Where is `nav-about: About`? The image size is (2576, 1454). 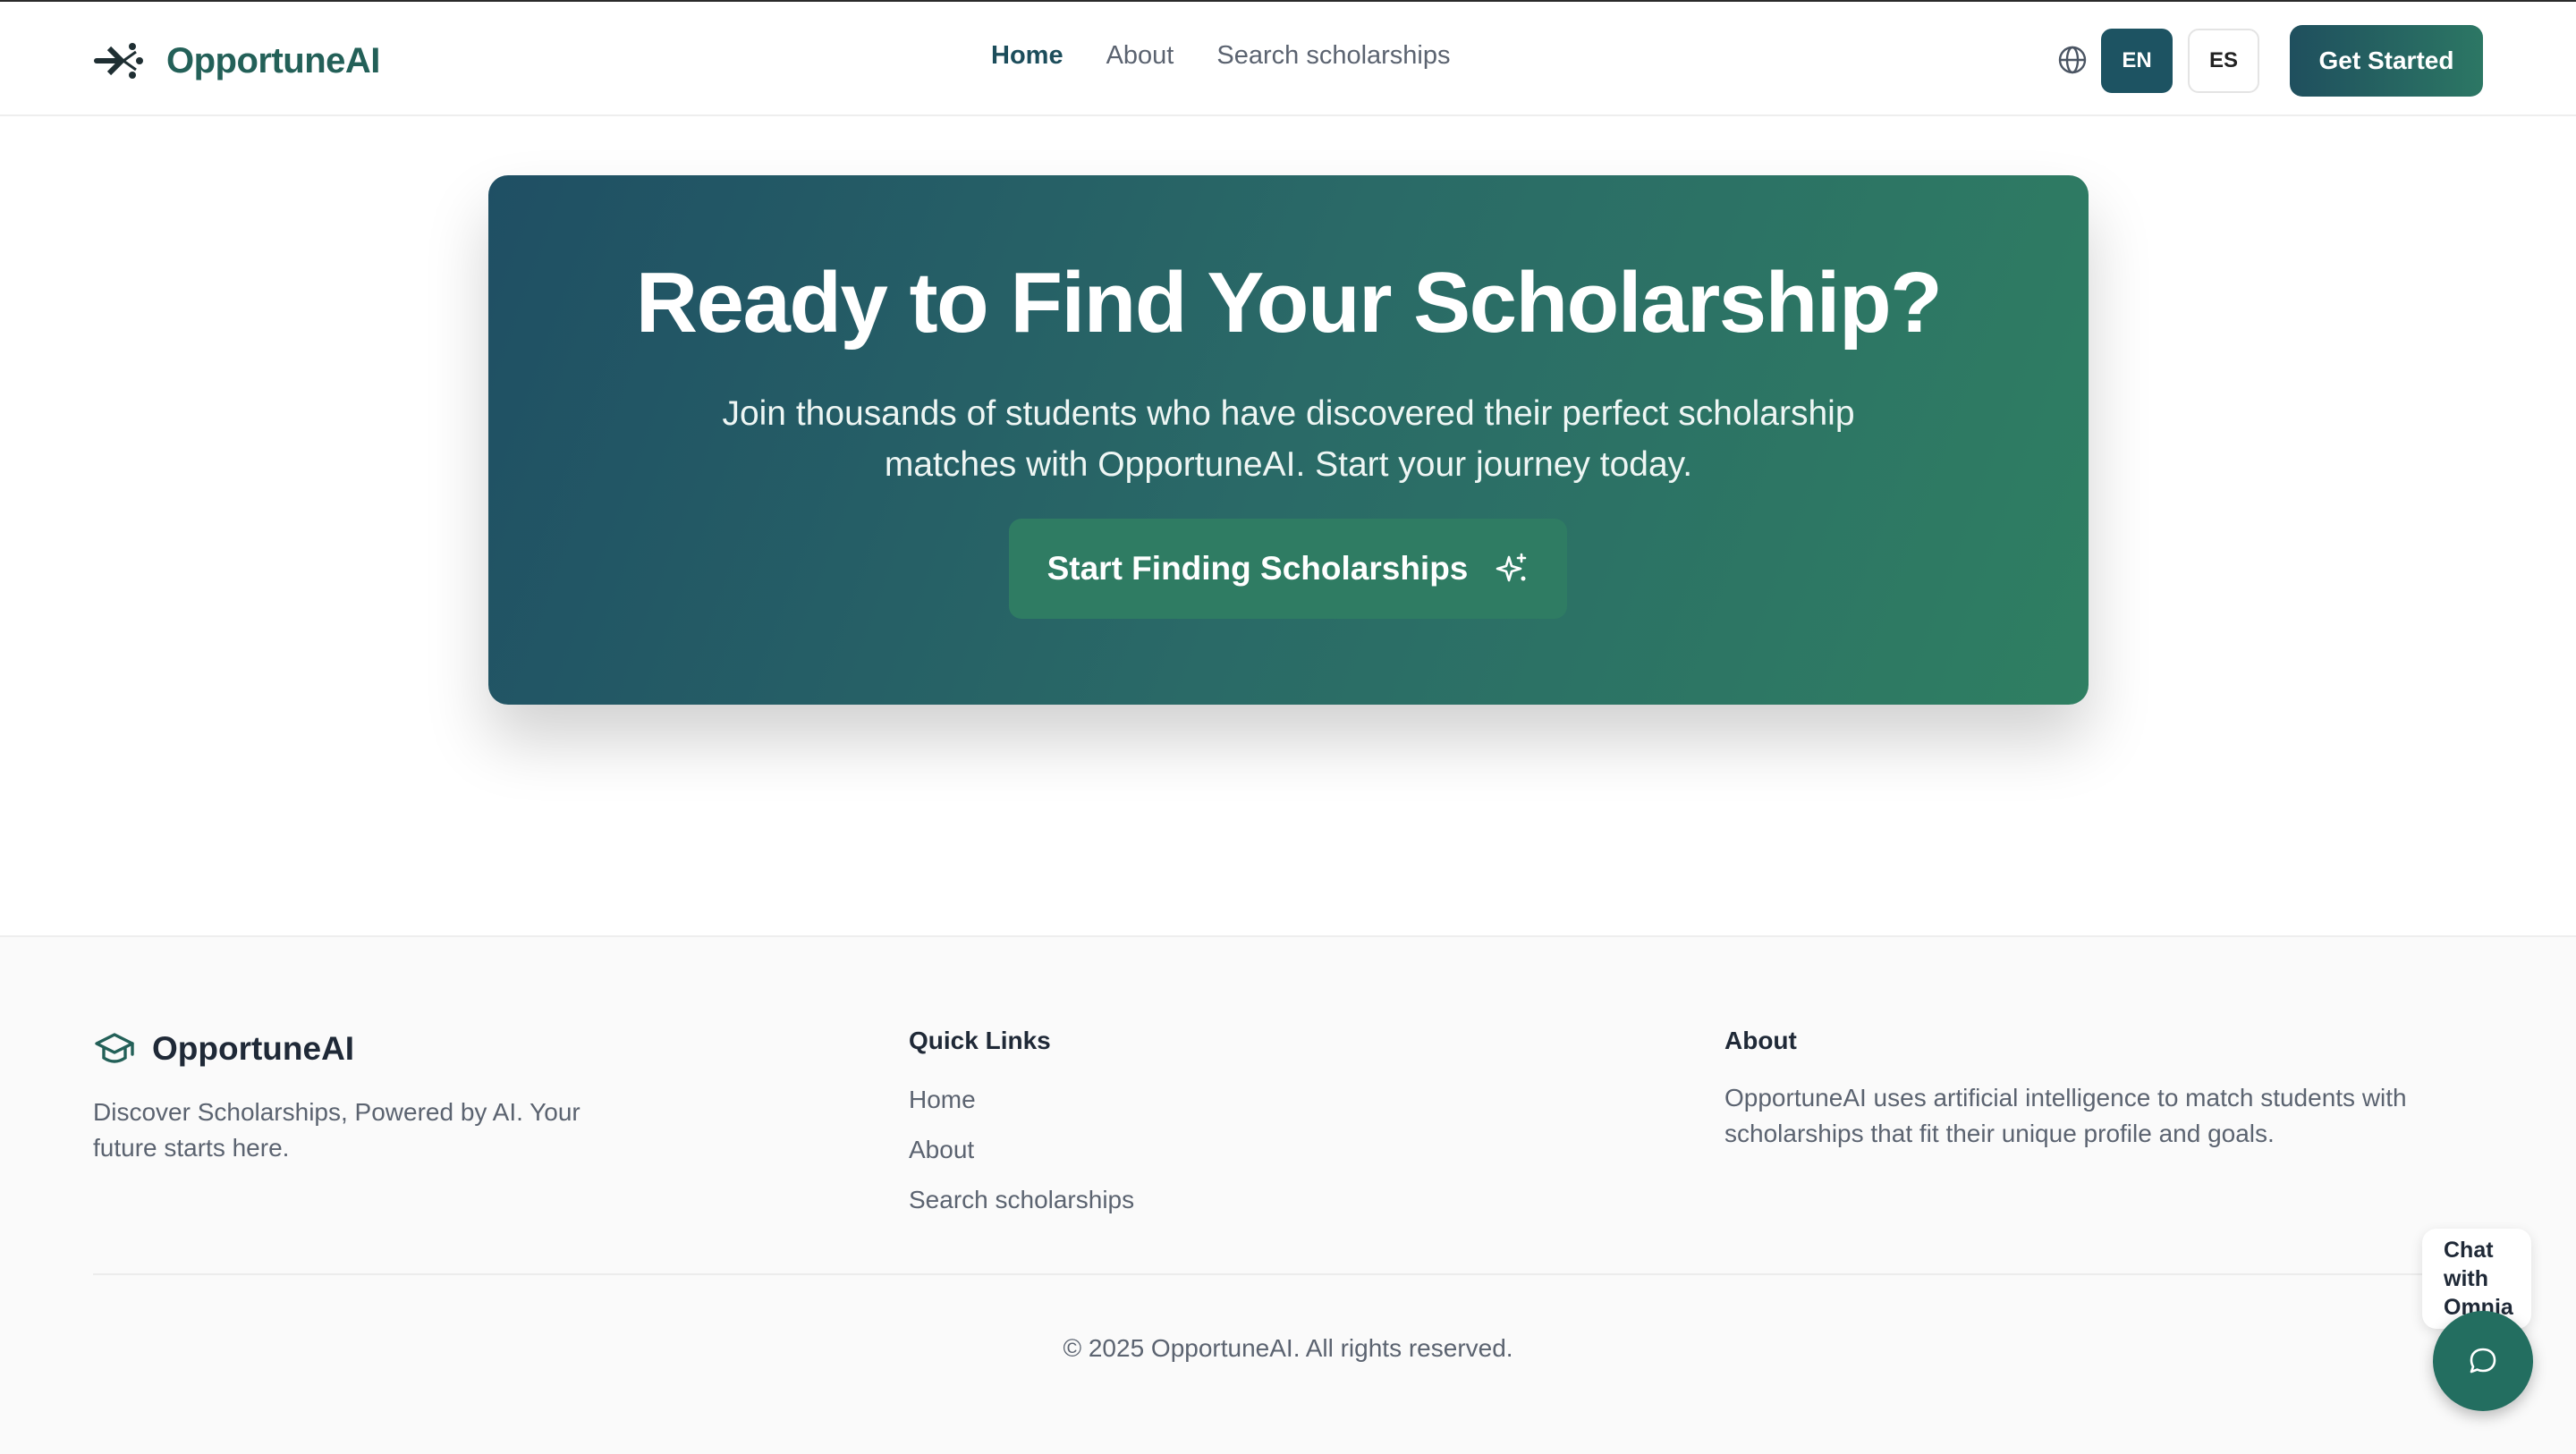
nav-about: About is located at coordinates (1140, 56).